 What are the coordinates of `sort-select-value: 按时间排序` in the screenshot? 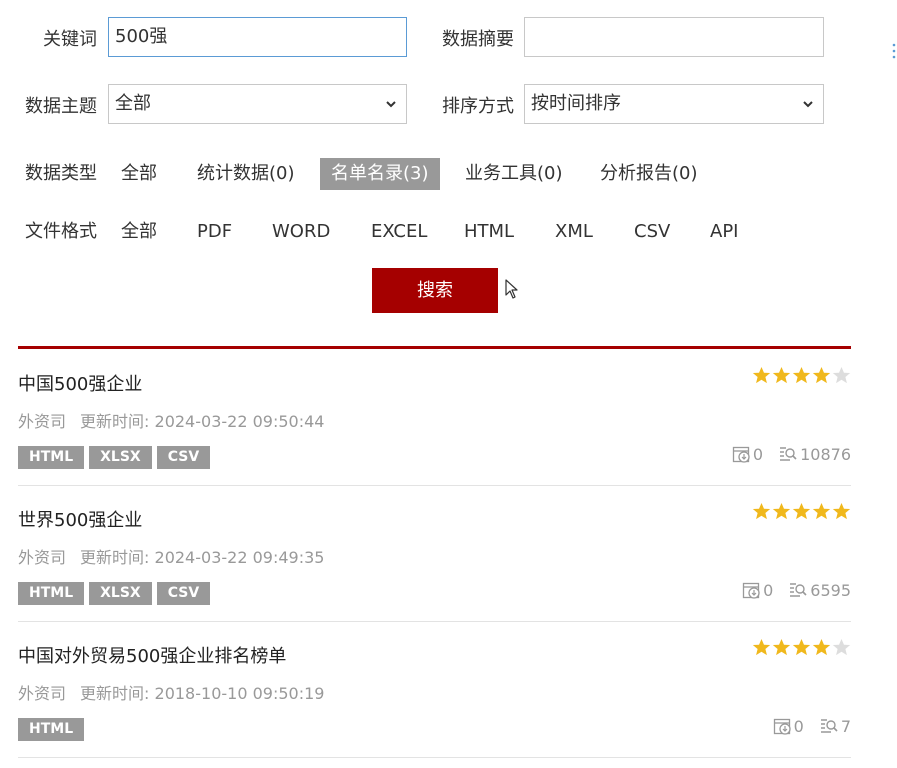 It's located at (576, 103).